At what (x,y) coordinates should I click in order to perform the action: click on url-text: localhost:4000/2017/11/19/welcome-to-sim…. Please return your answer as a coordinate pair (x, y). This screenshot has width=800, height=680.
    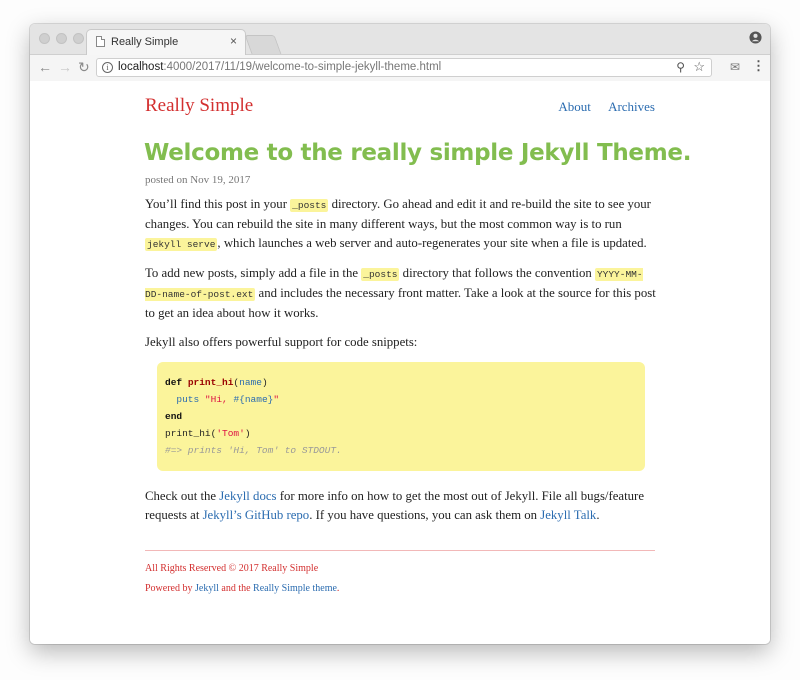
    Looking at the image, I should click on (279, 67).